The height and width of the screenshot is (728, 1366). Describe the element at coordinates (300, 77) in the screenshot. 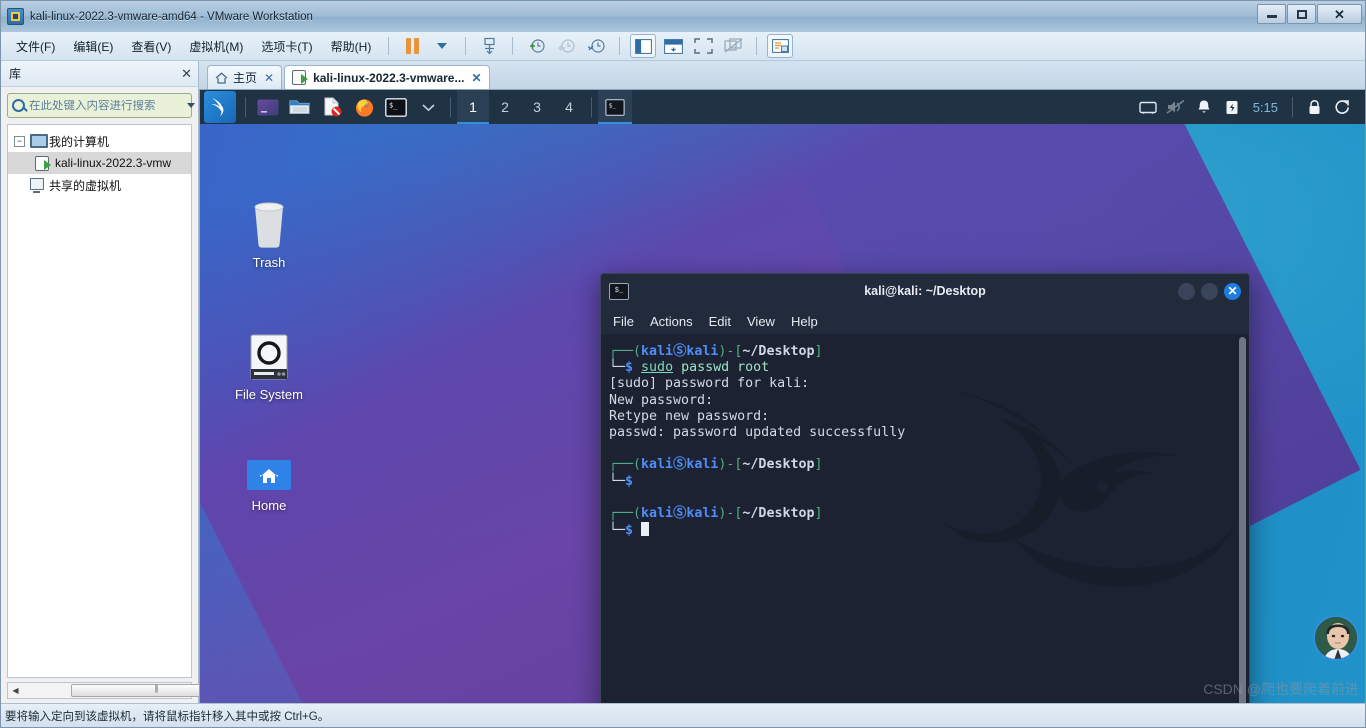

I see `virtual-machine-icon` at that location.